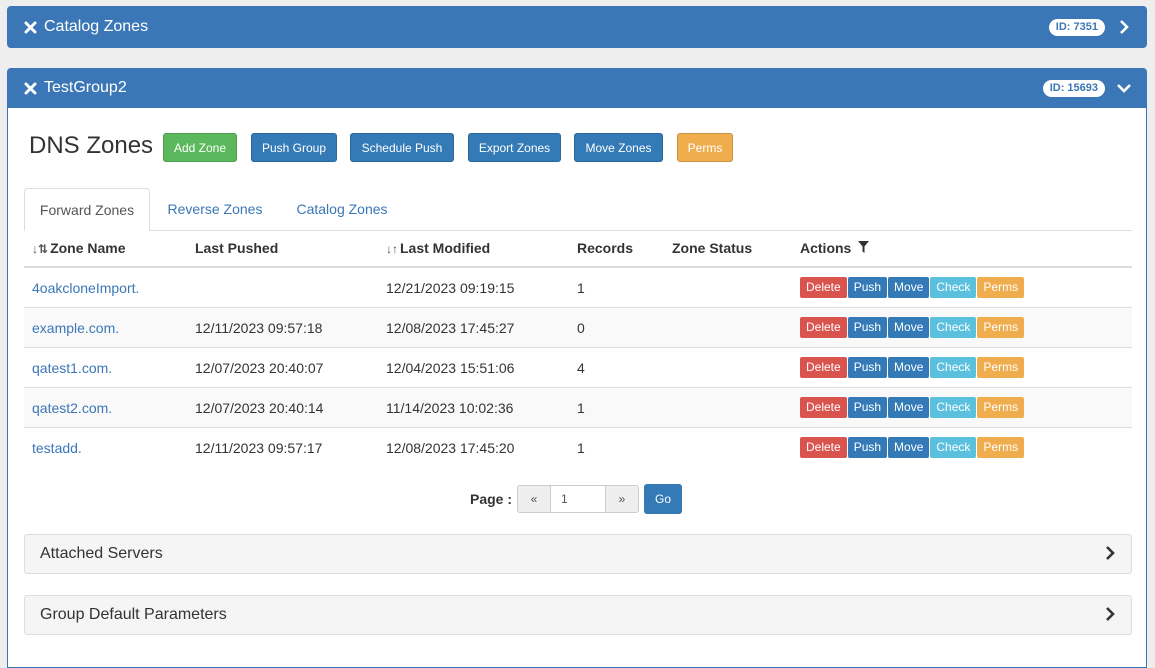 The image size is (1155, 668). Describe the element at coordinates (40, 249) in the screenshot. I see `sort-icon: ↓⇅` at that location.